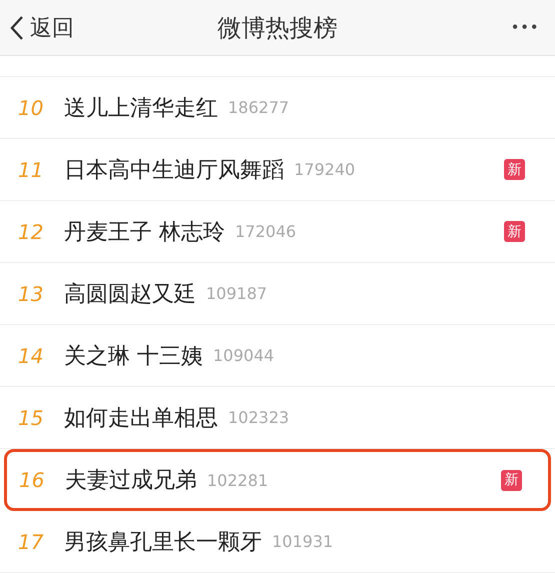 This screenshot has width=555, height=573. Describe the element at coordinates (31, 418) in the screenshot. I see `rank-number: 15` at that location.